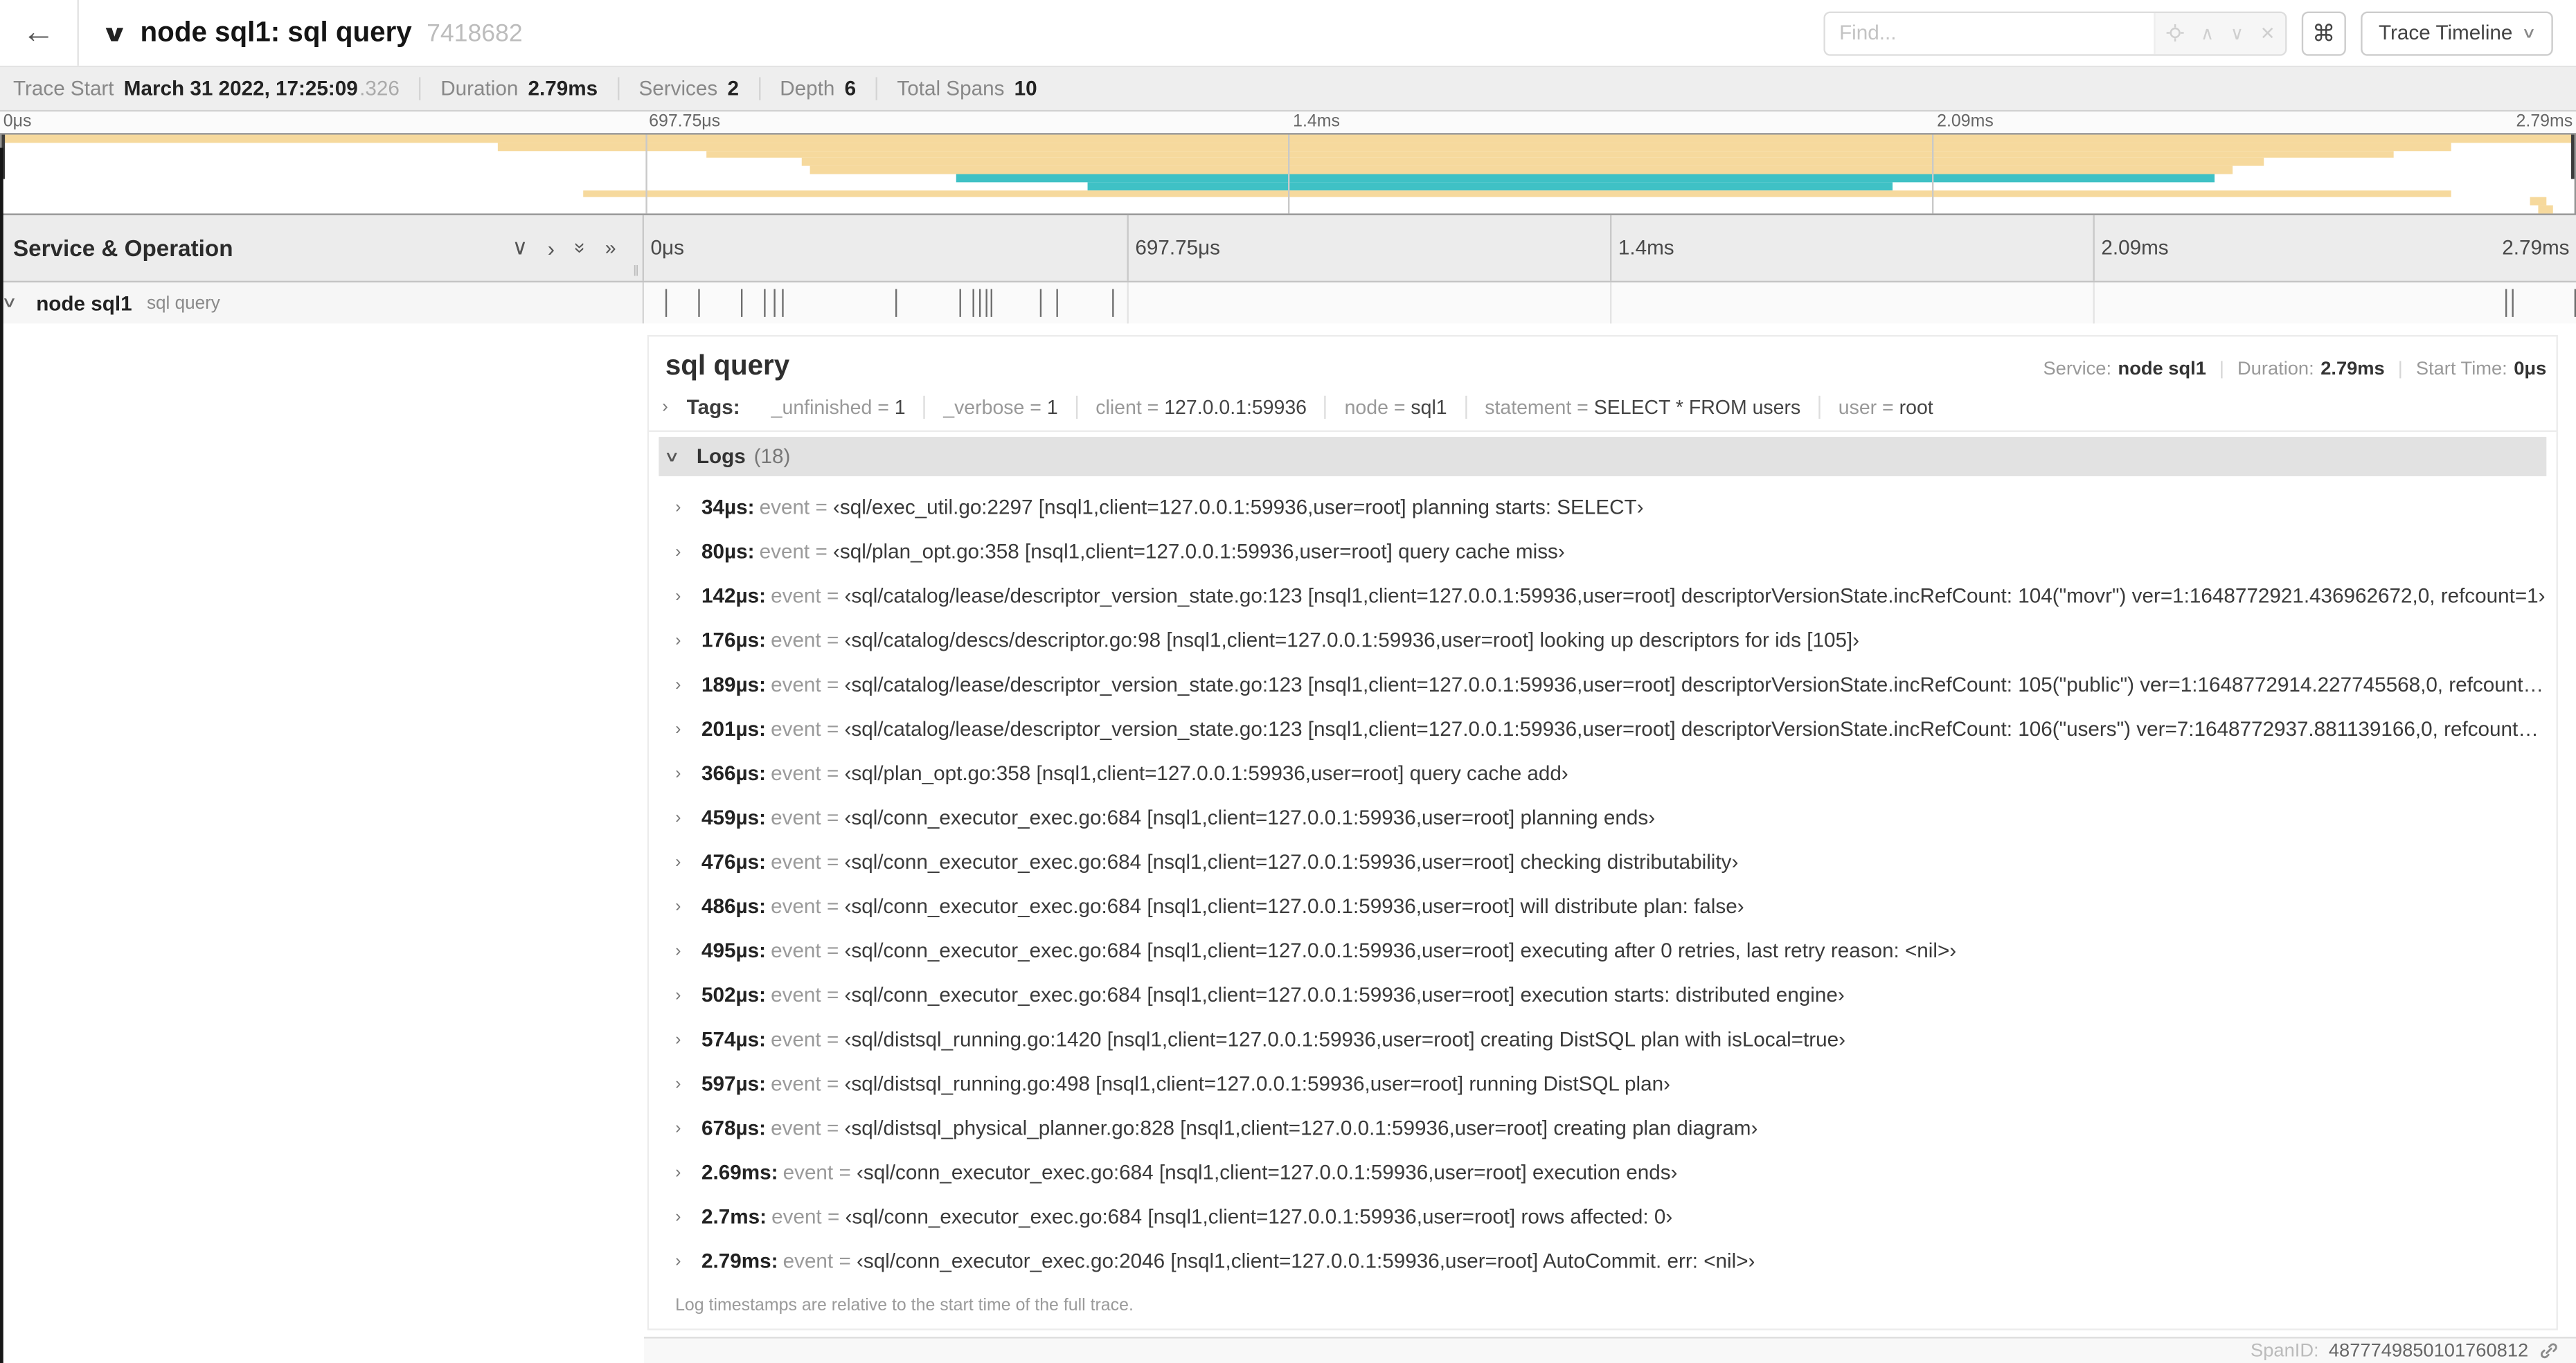 The width and height of the screenshot is (2576, 1363). I want to click on timeline-ruler: 0μs 697.75μs 1.4ms 2.09ms 2.79ms, so click(1610, 248).